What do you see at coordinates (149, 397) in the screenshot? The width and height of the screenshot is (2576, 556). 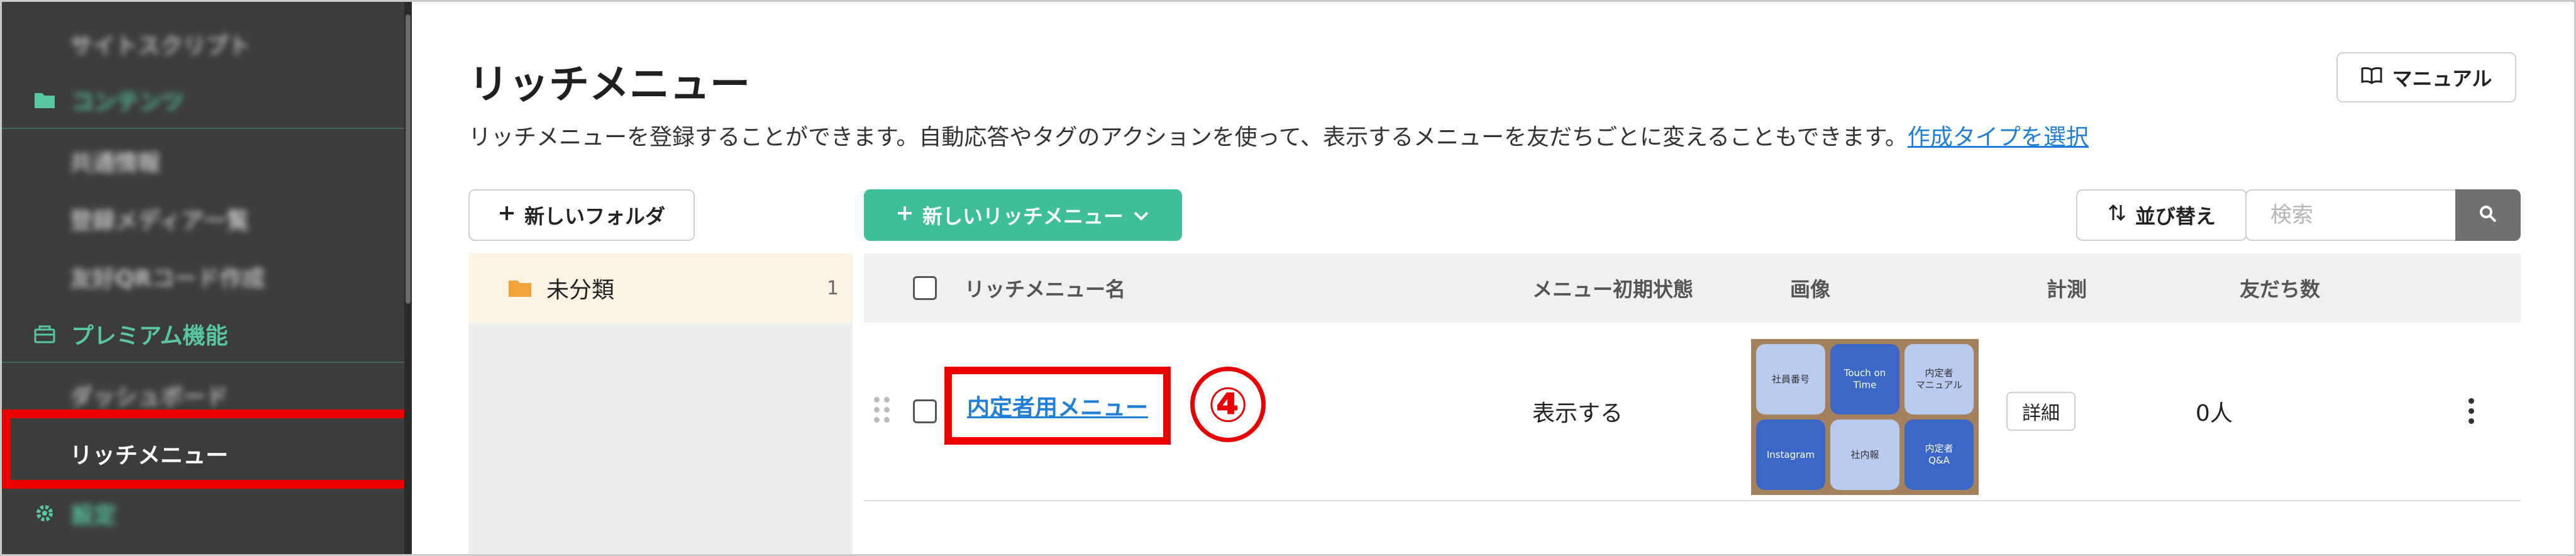 I see `sidebar-item-label: ダッシュボード` at bounding box center [149, 397].